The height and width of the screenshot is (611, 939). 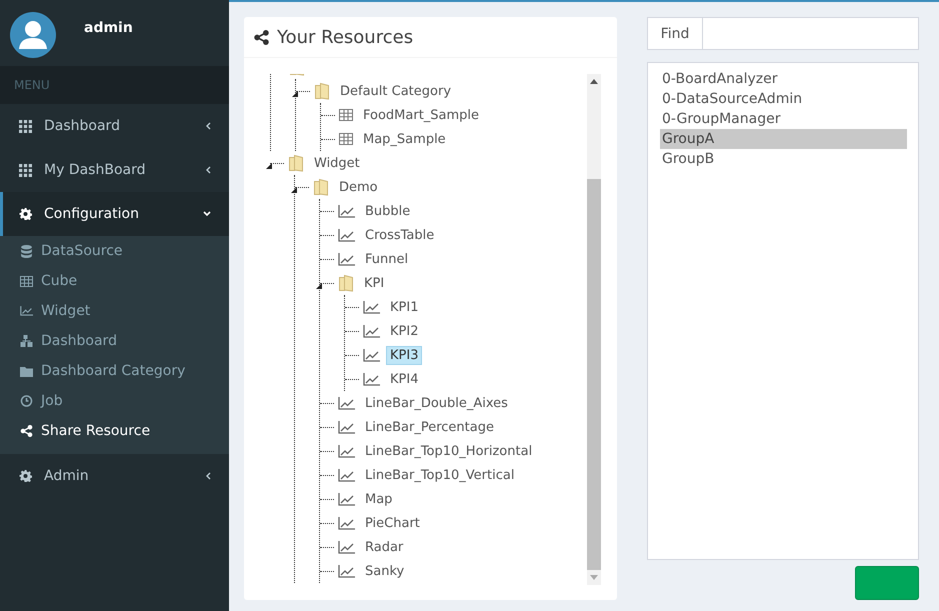 What do you see at coordinates (384, 547) in the screenshot?
I see `tree-item: Radar` at bounding box center [384, 547].